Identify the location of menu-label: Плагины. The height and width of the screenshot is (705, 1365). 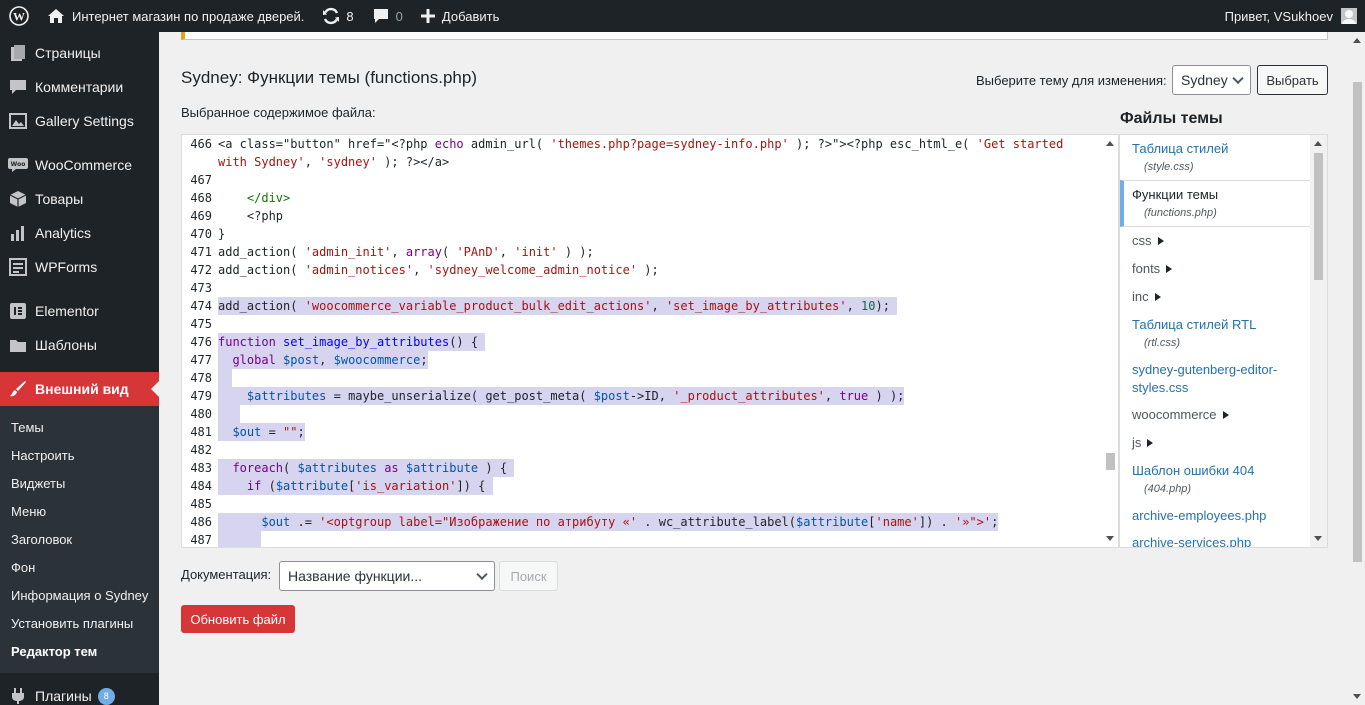
(63, 696).